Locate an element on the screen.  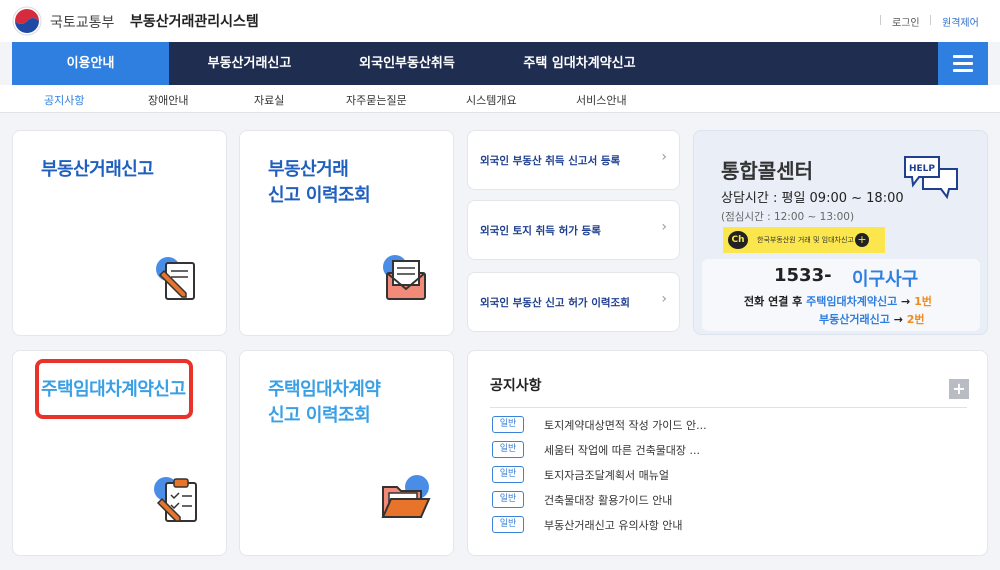
link-foreign-permit-history: 외국인 부동산 신고 허가 이력조회 › is located at coordinates (573, 302).